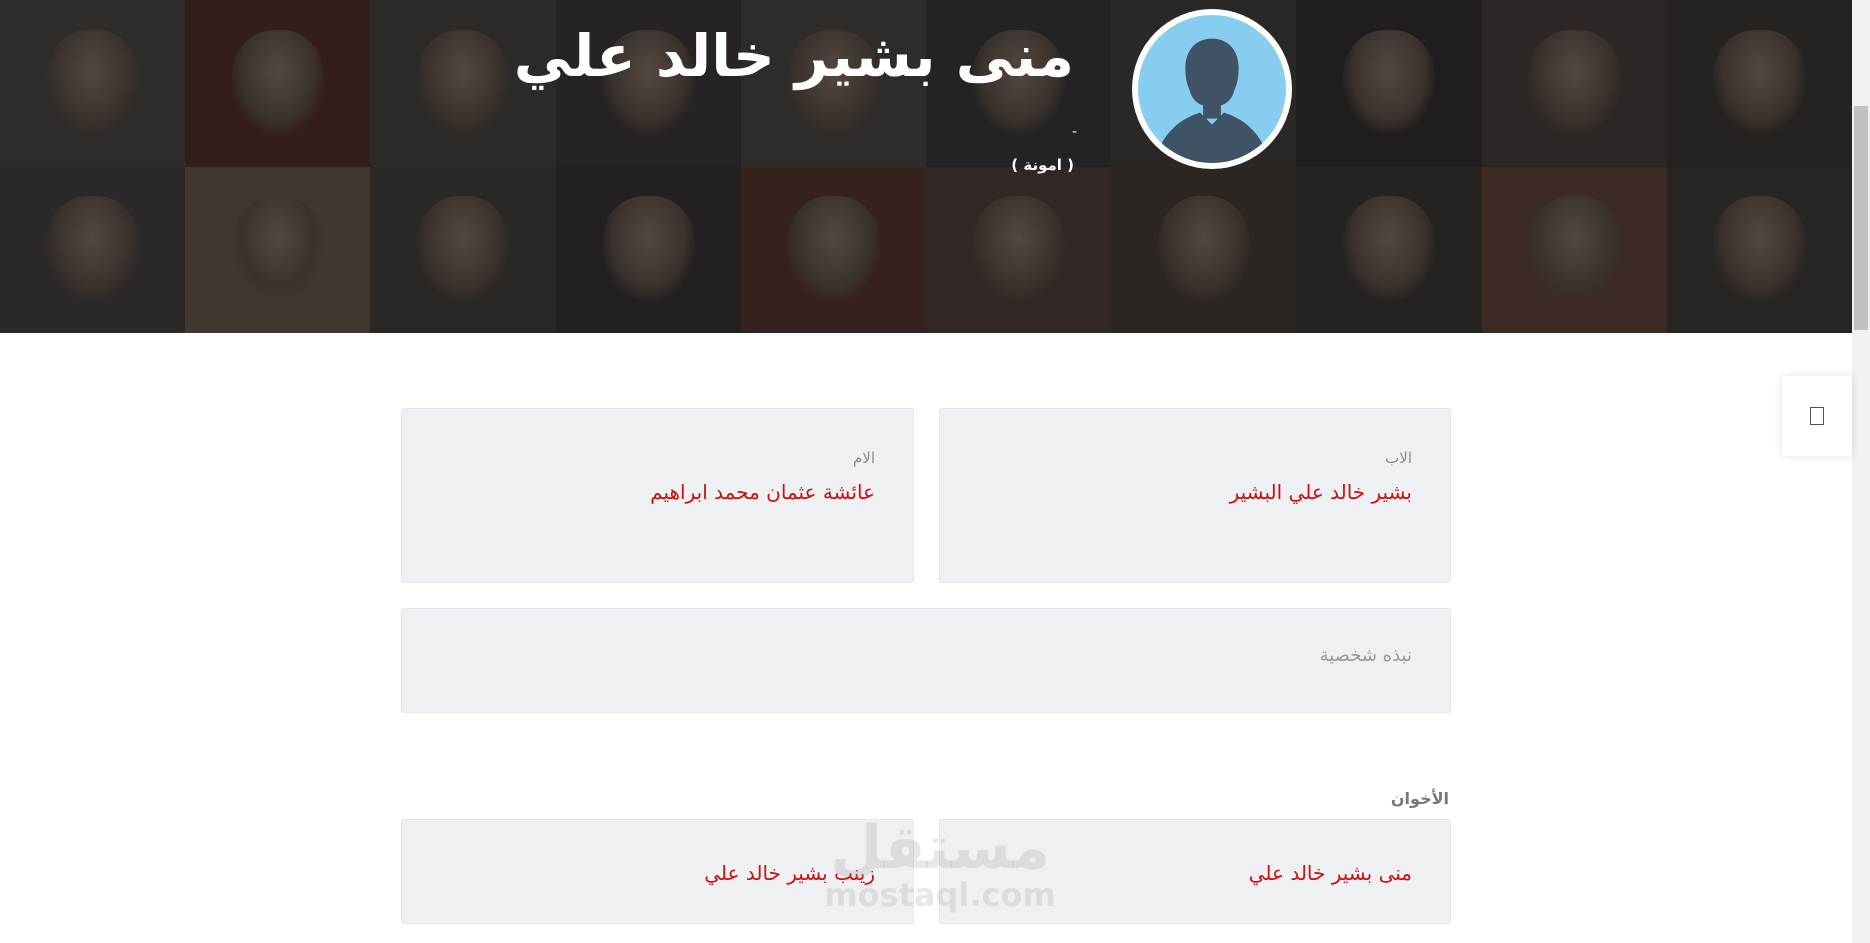 The image size is (1870, 943). I want to click on person-nickname: ( امونة ), so click(1042, 165).